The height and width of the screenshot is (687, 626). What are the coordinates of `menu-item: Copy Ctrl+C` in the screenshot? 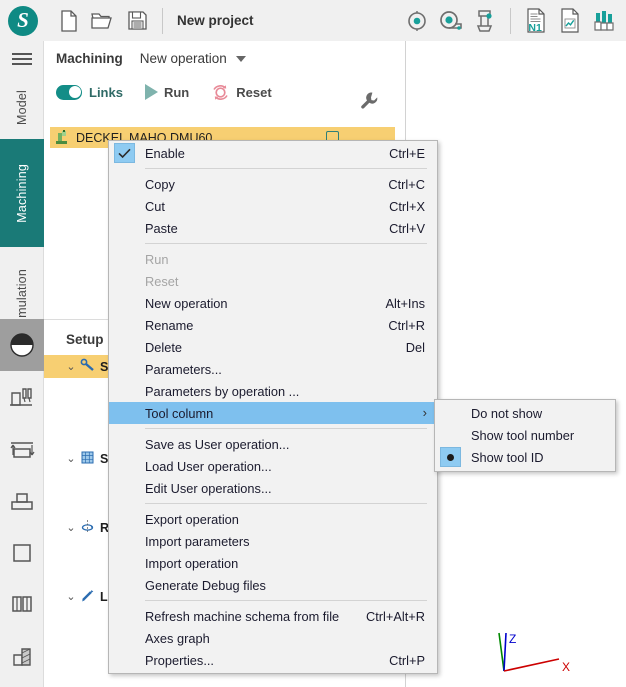 It's located at (273, 184).